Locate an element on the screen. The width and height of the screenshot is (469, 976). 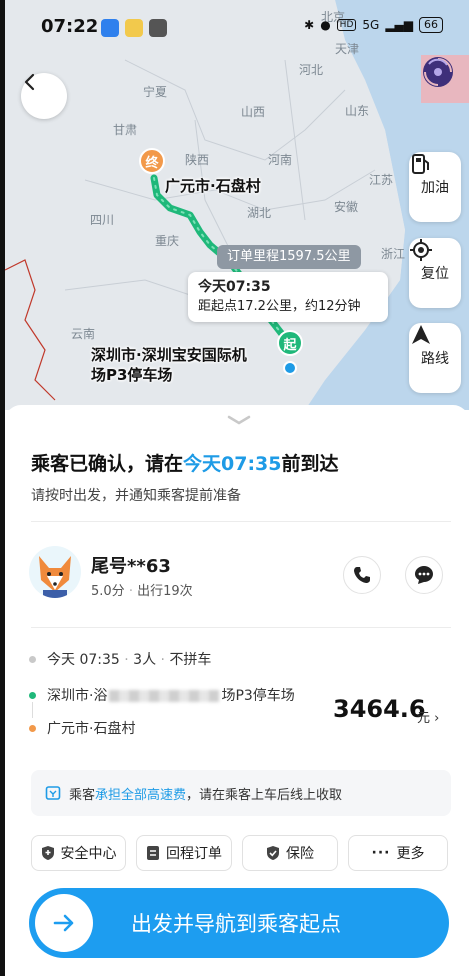
notice-suffix: ，请在乘客上车后线上收取 is located at coordinates (264, 795).